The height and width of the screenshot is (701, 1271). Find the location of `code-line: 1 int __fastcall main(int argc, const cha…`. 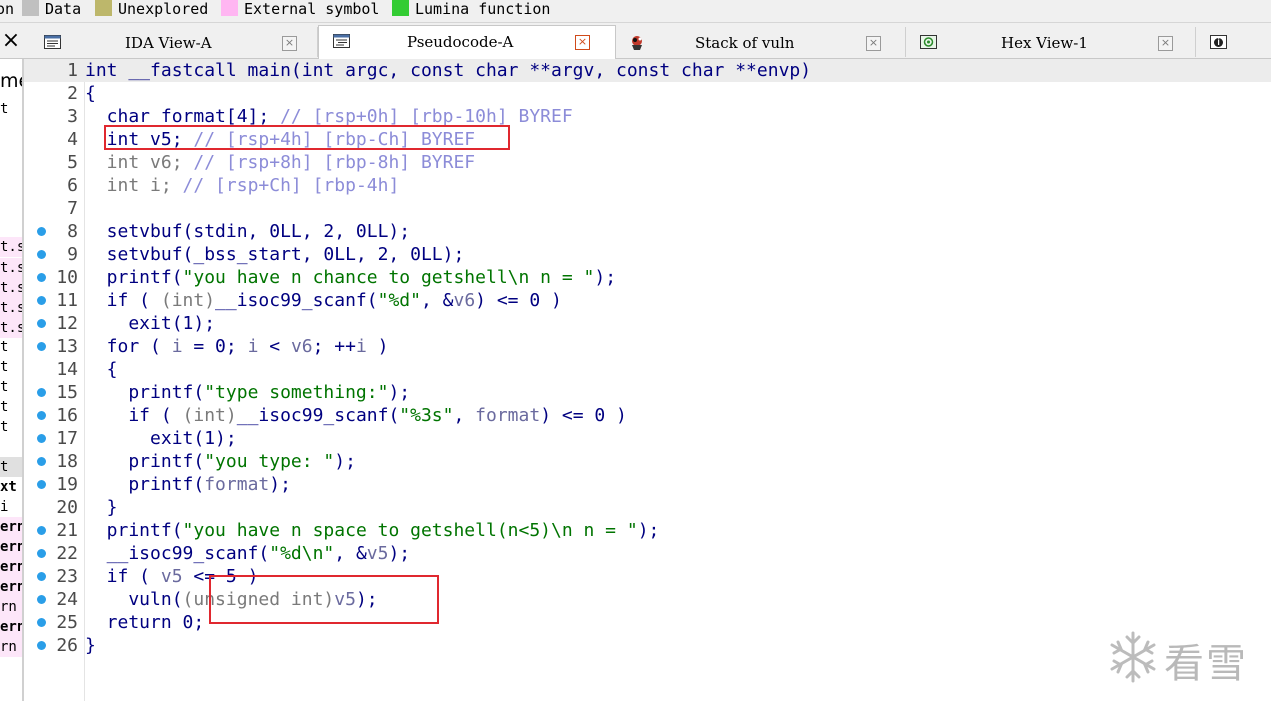

code-line: 1 int __fastcall main(int argc, const cha… is located at coordinates (647, 70).